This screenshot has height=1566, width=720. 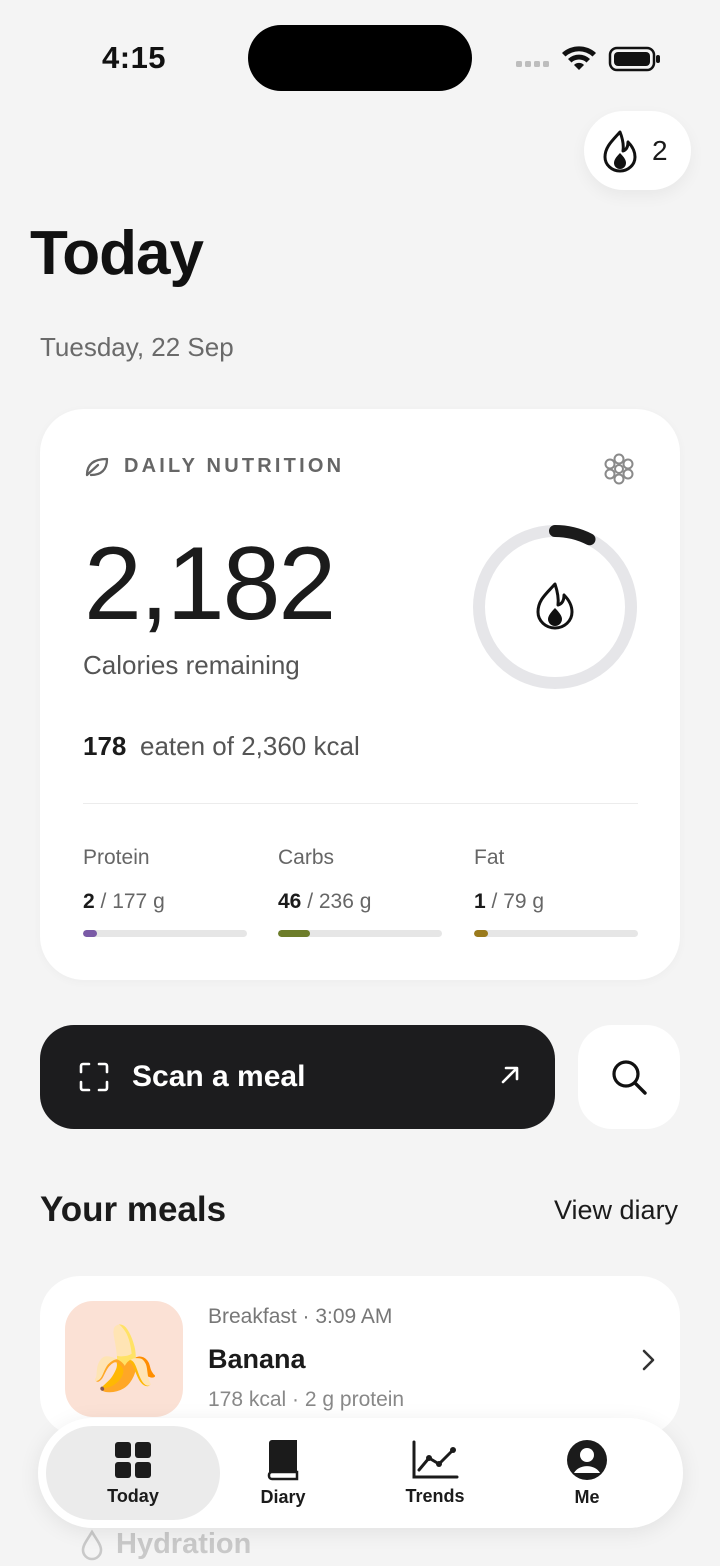 I want to click on meal-thumbnail: 🍌, so click(x=124, y=1359).